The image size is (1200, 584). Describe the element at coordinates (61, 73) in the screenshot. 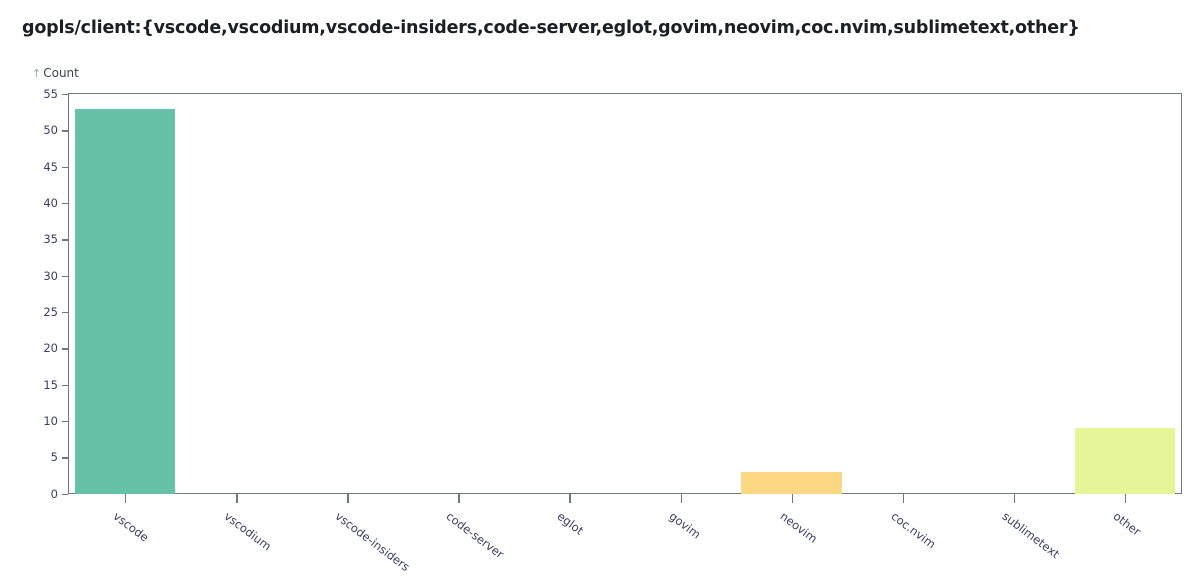

I see `y-axis-label-text: Count` at that location.